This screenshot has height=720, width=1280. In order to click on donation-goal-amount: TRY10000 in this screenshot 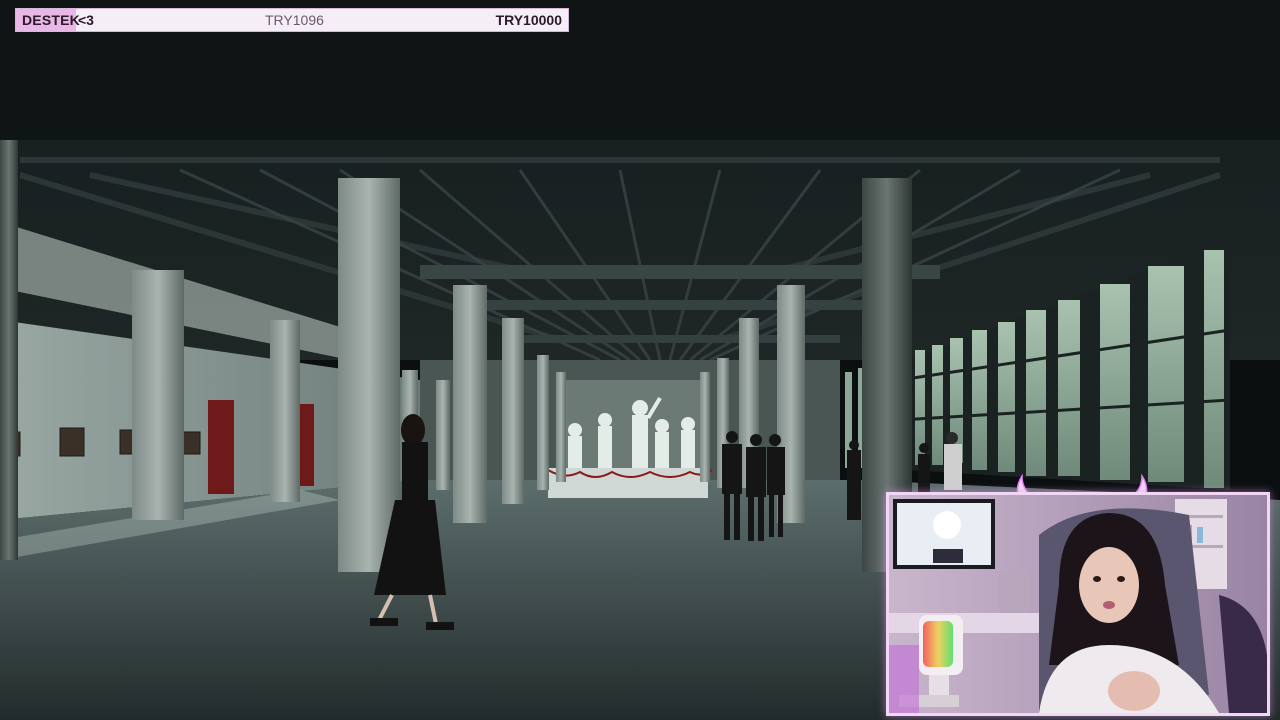, I will do `click(528, 20)`.